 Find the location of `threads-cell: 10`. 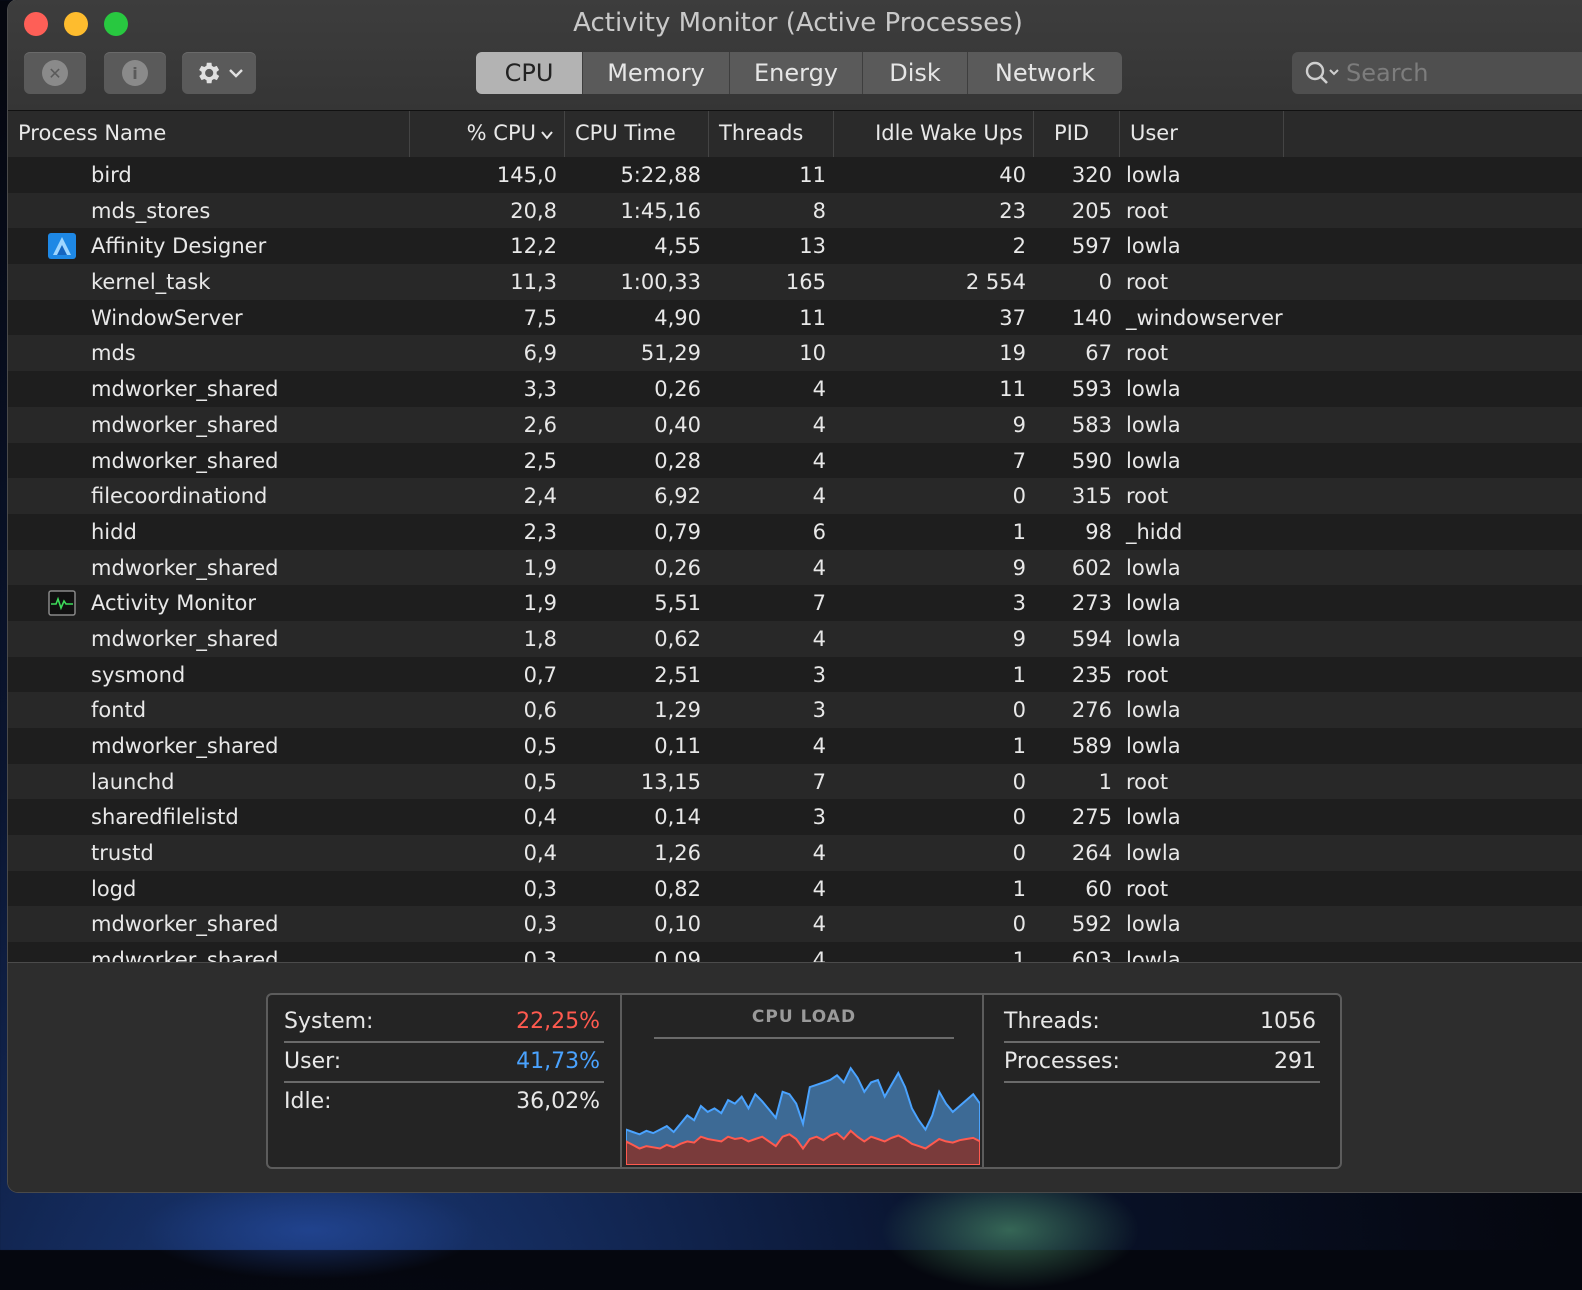

threads-cell: 10 is located at coordinates (812, 353).